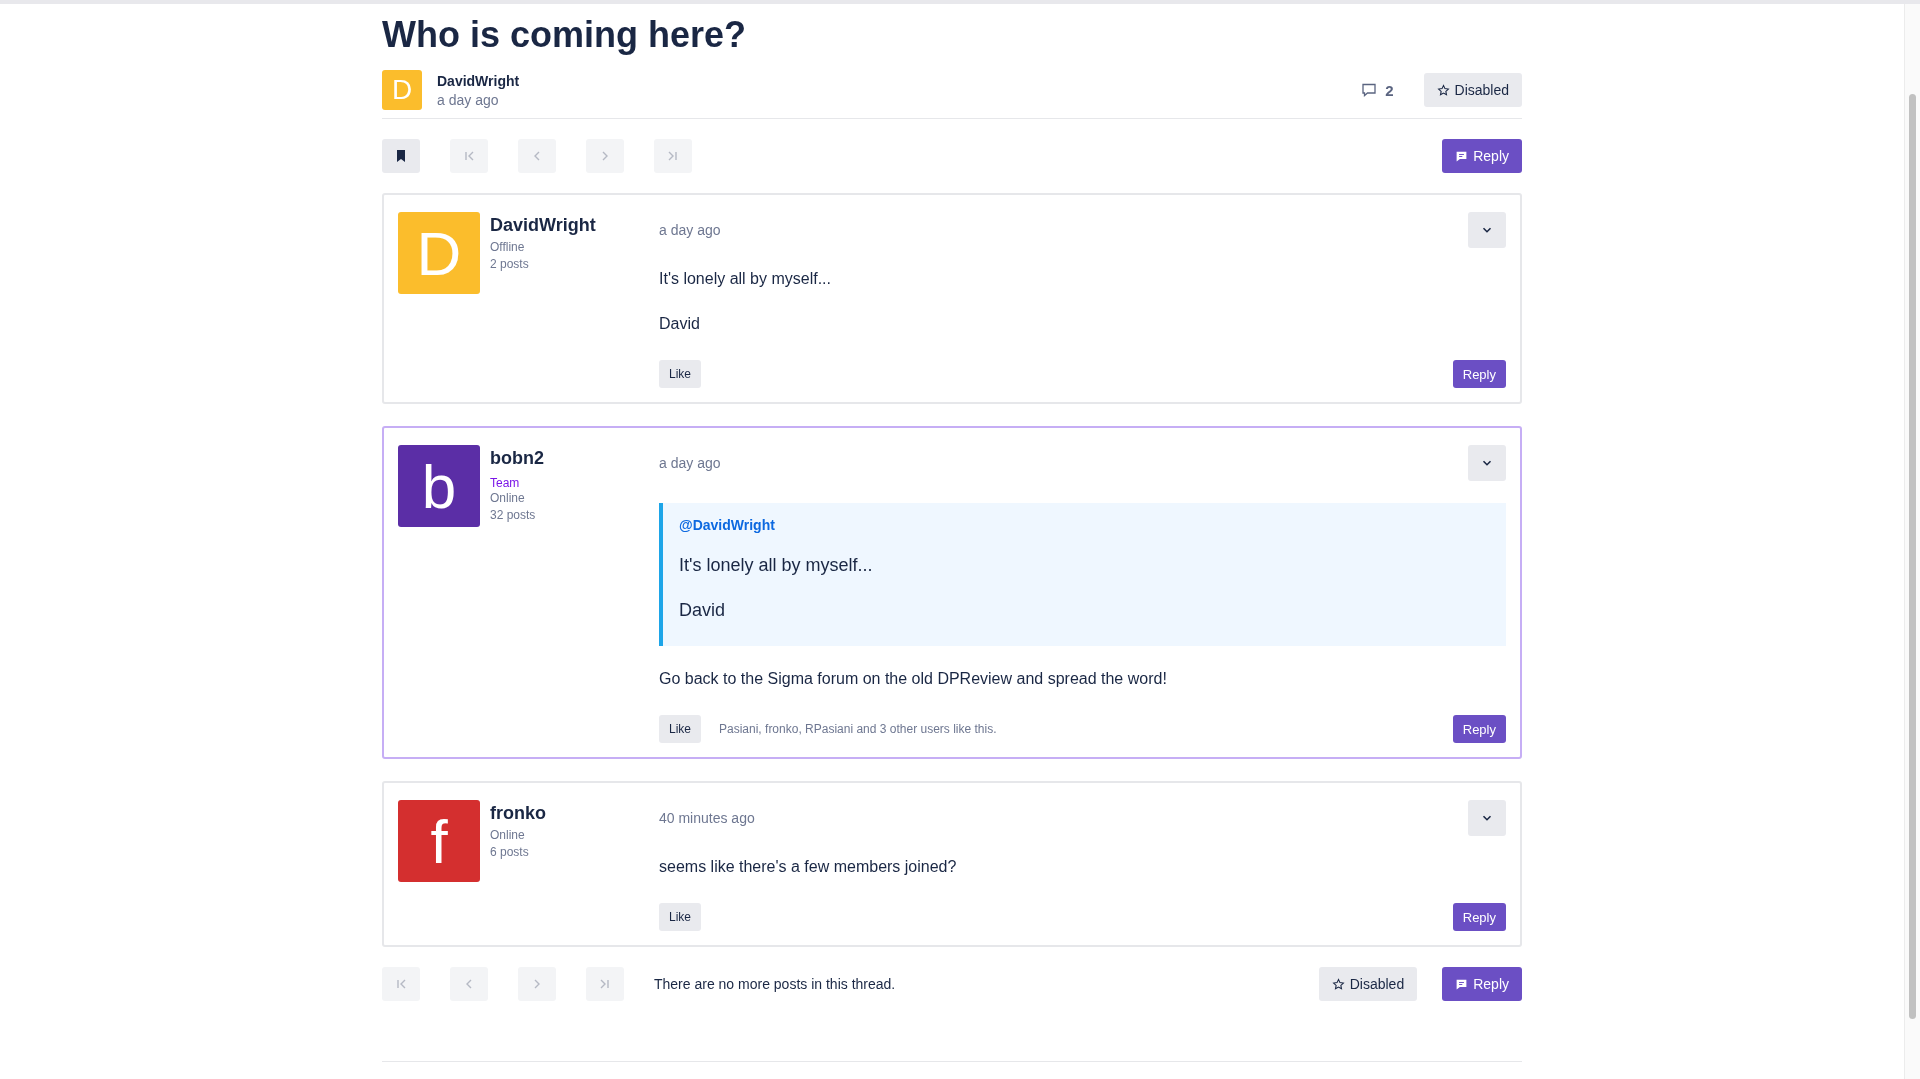 Image resolution: width=1920 pixels, height=1079 pixels. What do you see at coordinates (913, 679) in the screenshot?
I see `post-text: Go back to the Sigma forum on the old DPReview and spread the word!` at bounding box center [913, 679].